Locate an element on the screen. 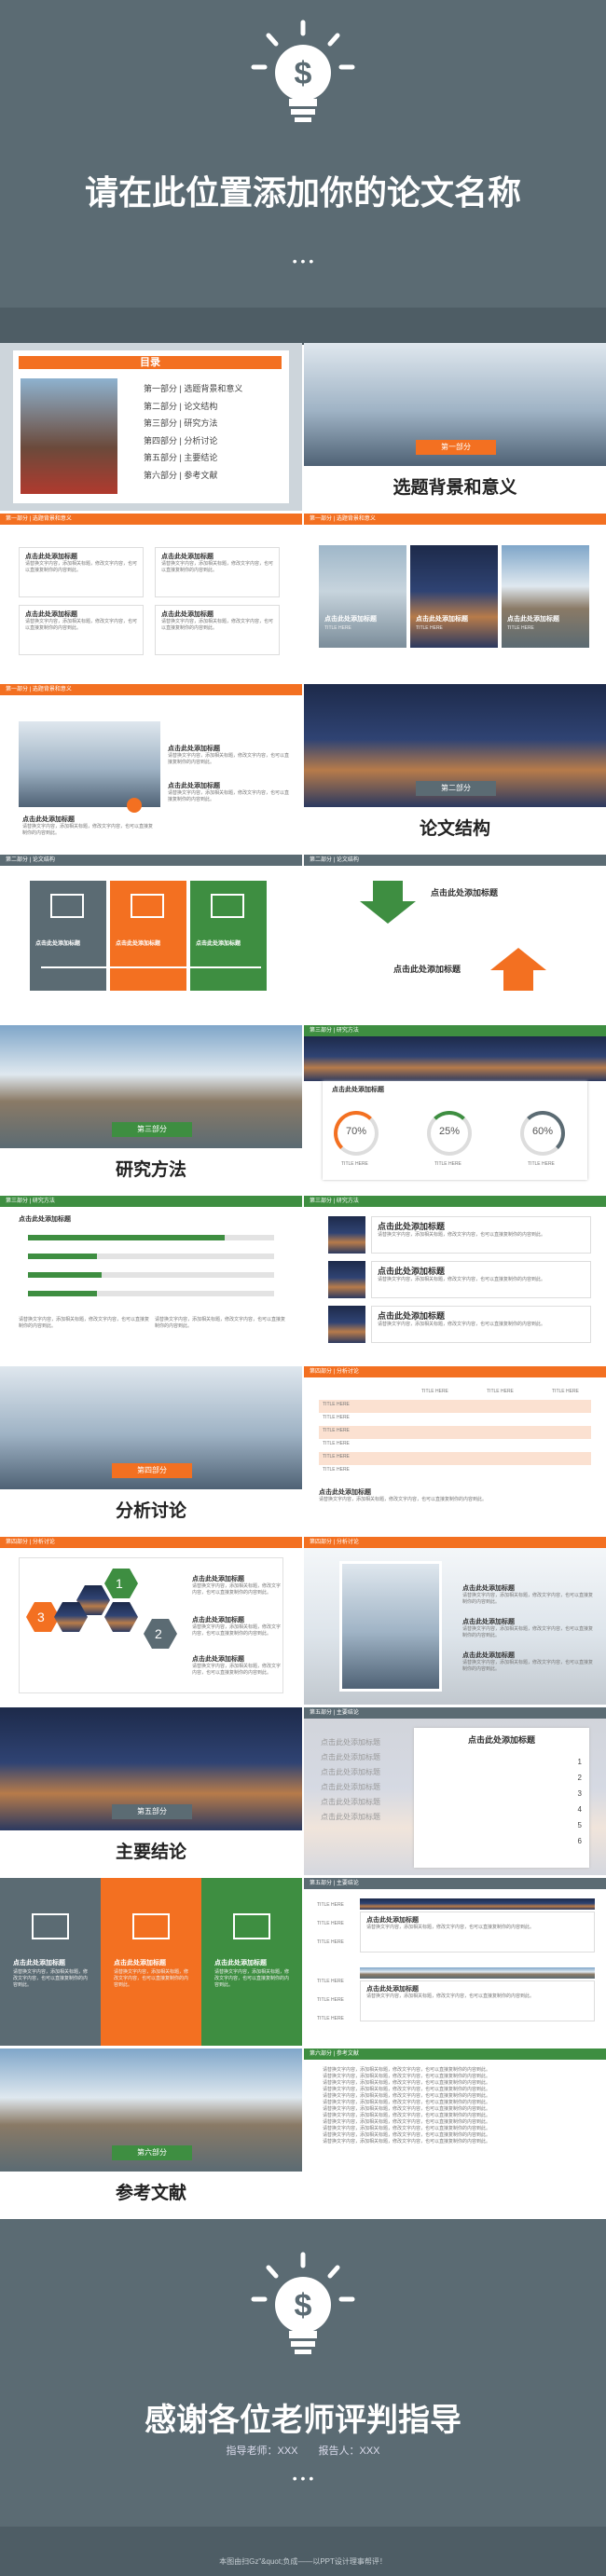 The height and width of the screenshot is (2576, 606). toc-item: 第二部分 | 论文结构 is located at coordinates (181, 406).